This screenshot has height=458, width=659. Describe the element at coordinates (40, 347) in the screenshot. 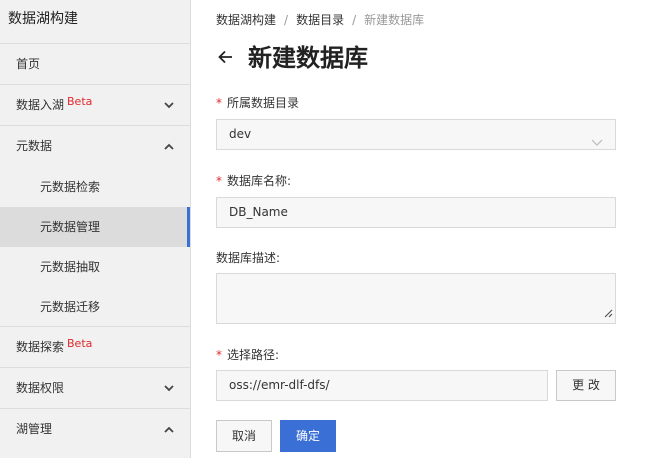

I see `sidebar-item-label: 数据探索` at that location.